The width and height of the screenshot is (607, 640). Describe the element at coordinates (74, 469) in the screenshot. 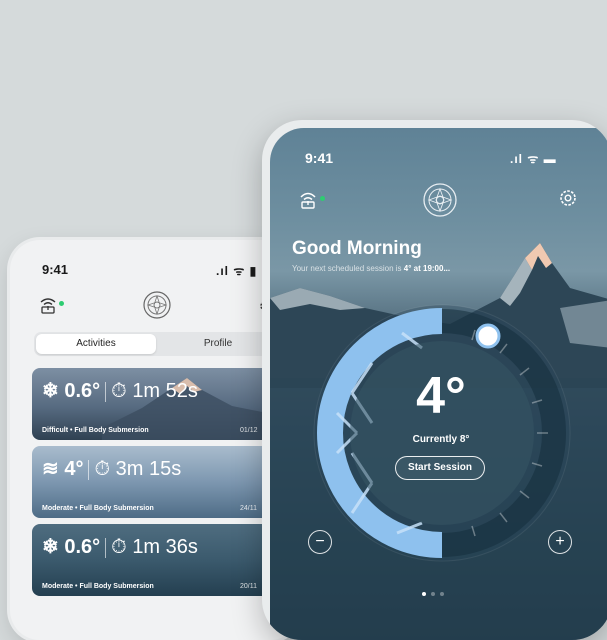

I see `session-temperature: 4°` at that location.